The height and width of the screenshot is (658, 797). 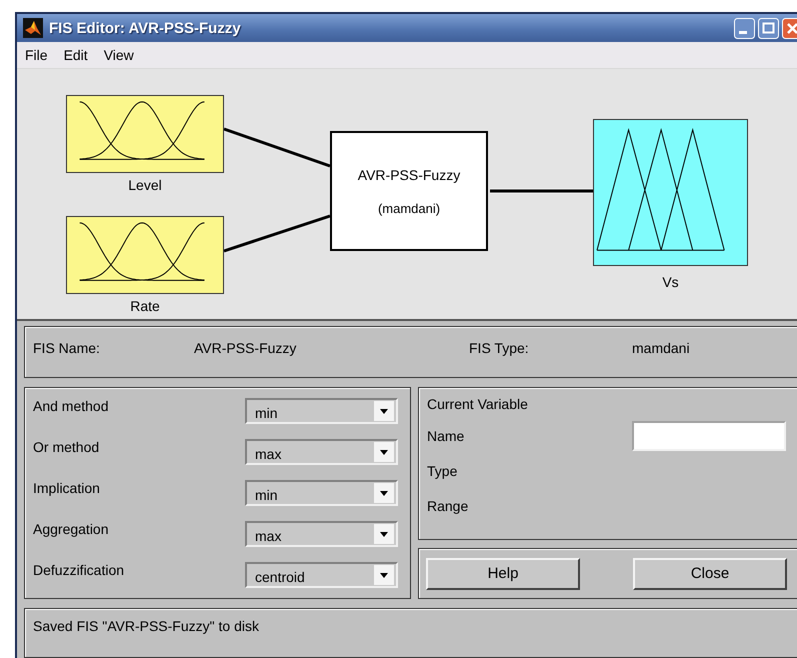 What do you see at coordinates (145, 306) in the screenshot?
I see `input-variable-label: Rate` at bounding box center [145, 306].